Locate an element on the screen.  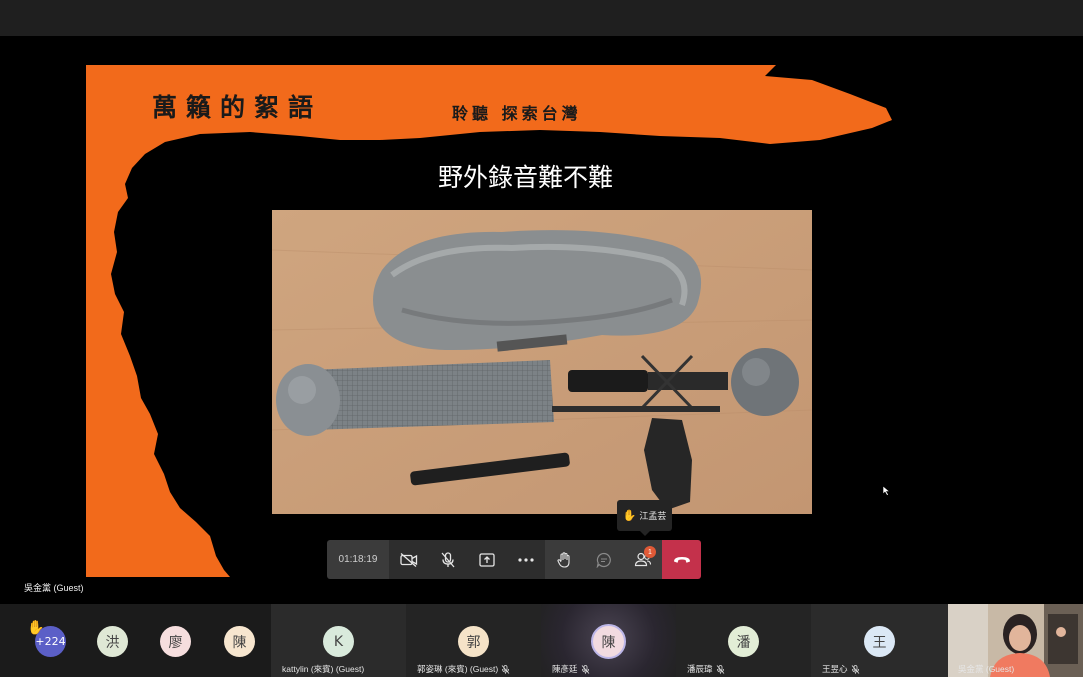
leave-call-button is located at coordinates (681, 559).